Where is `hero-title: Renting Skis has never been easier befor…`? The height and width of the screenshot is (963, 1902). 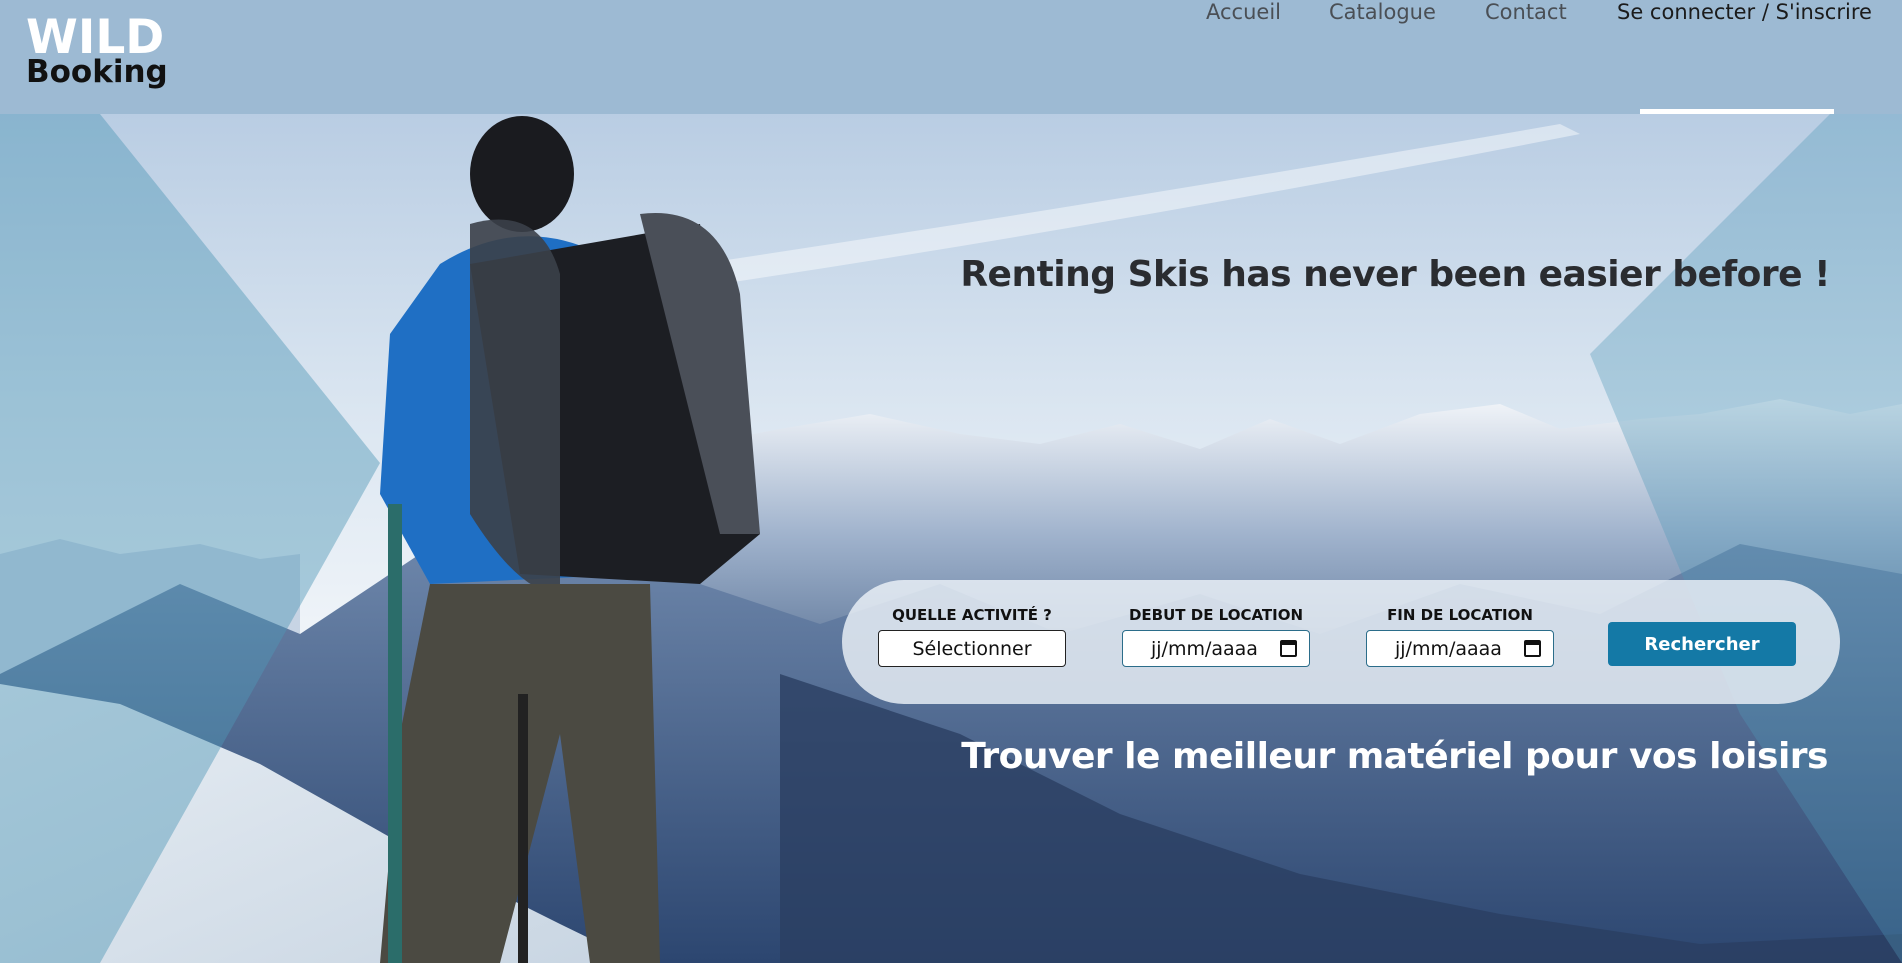 hero-title: Renting Skis has never been easier befor… is located at coordinates (1395, 274).